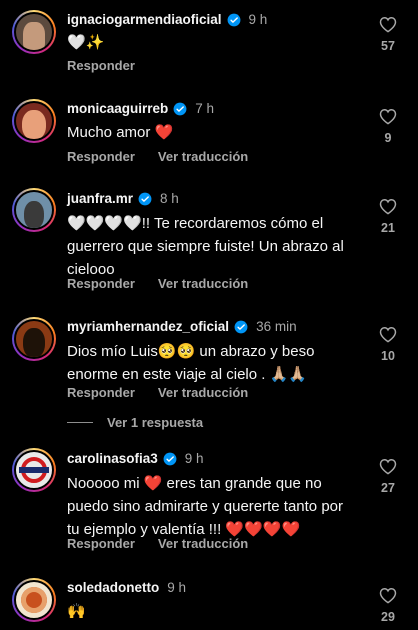 This screenshot has height=630, width=418. I want to click on comment-time: 8 h, so click(169, 198).